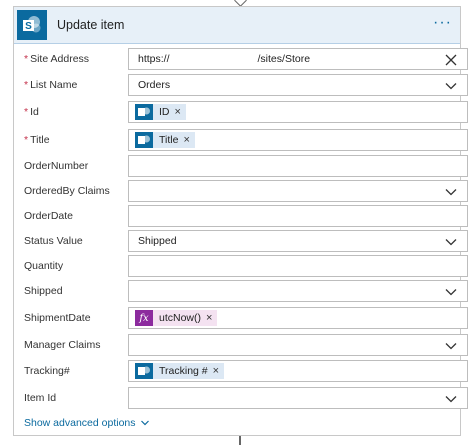 Image resolution: width=474 pixels, height=445 pixels. Describe the element at coordinates (298, 85) in the screenshot. I see `list-name-dropdown: Orders` at that location.